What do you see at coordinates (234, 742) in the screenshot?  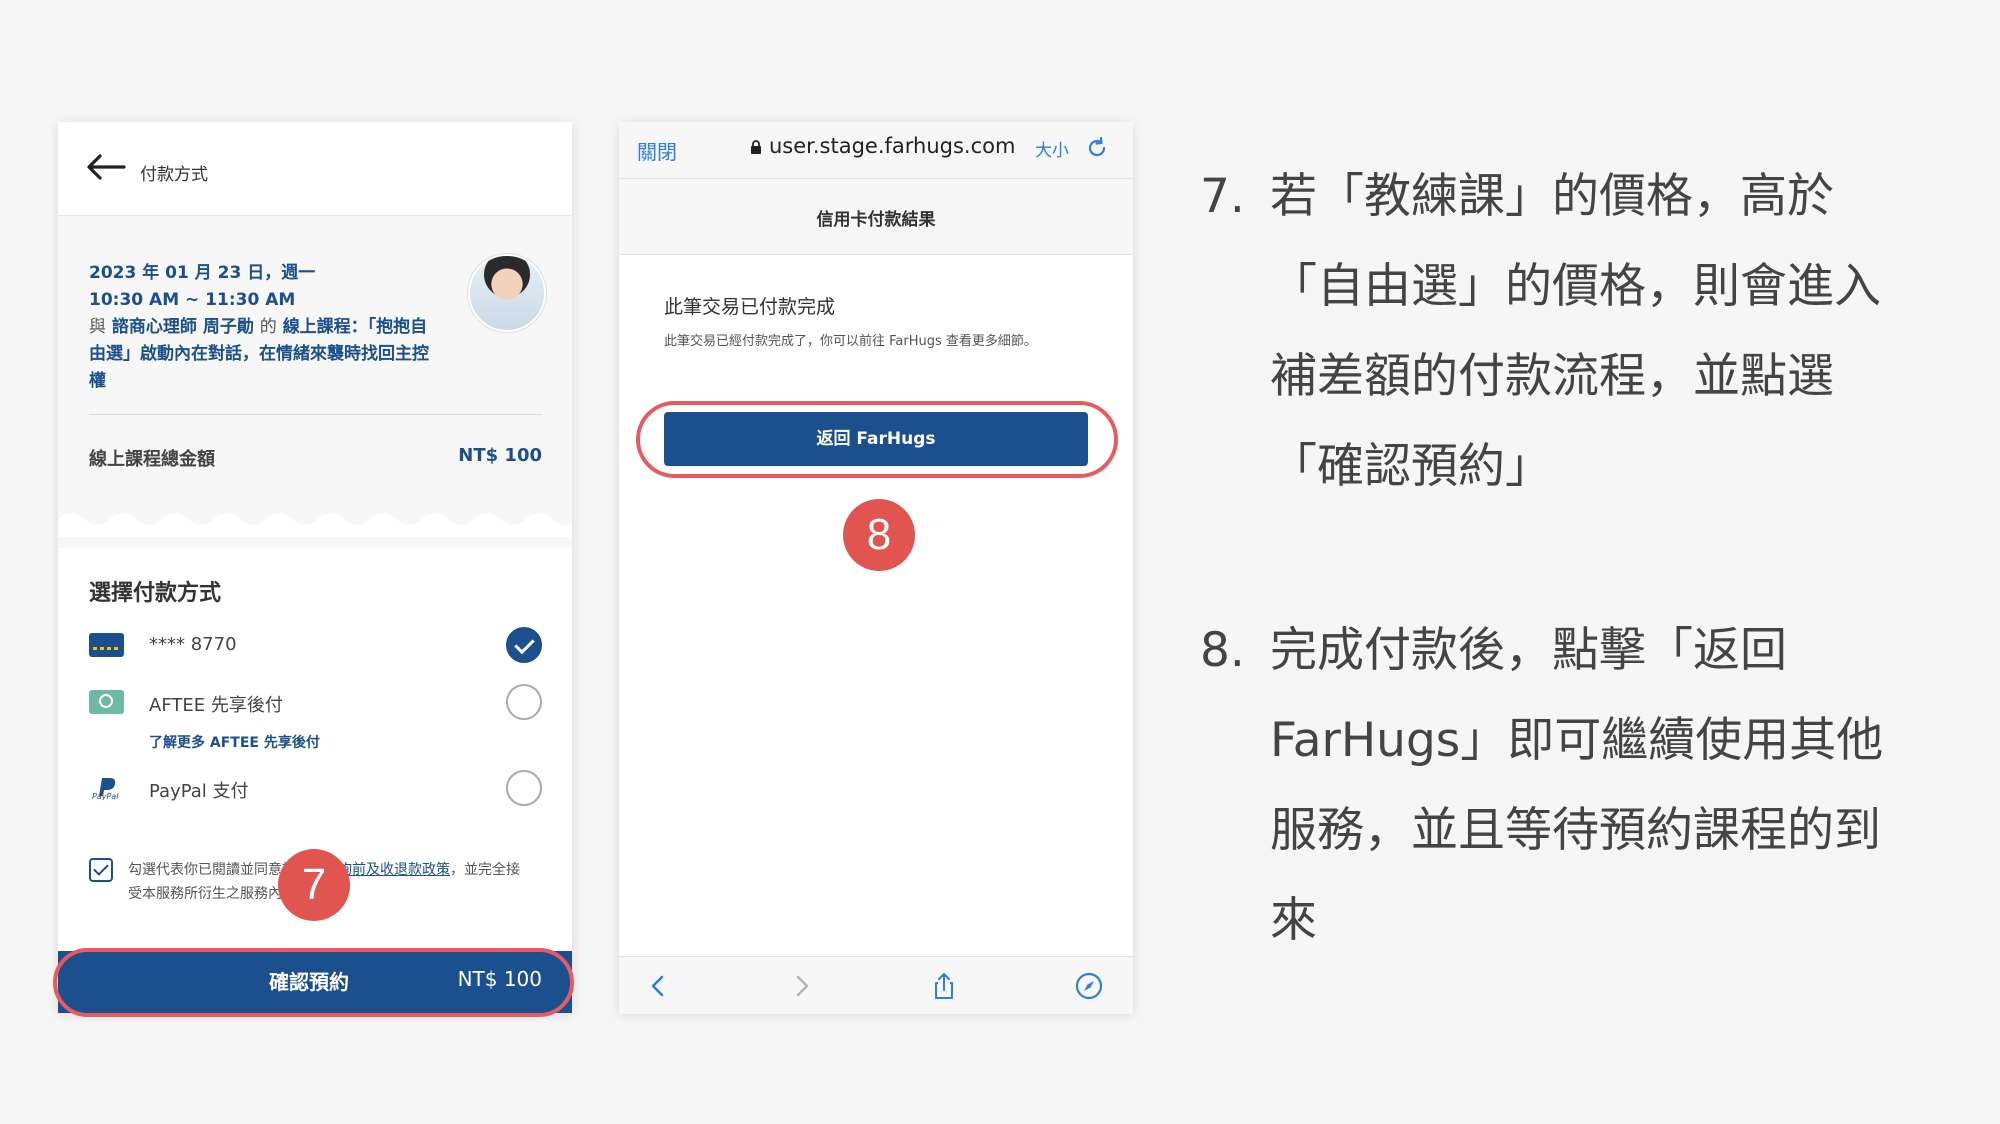 I see `aftee-info-link: 了解更多 AFTEE 先享後付` at bounding box center [234, 742].